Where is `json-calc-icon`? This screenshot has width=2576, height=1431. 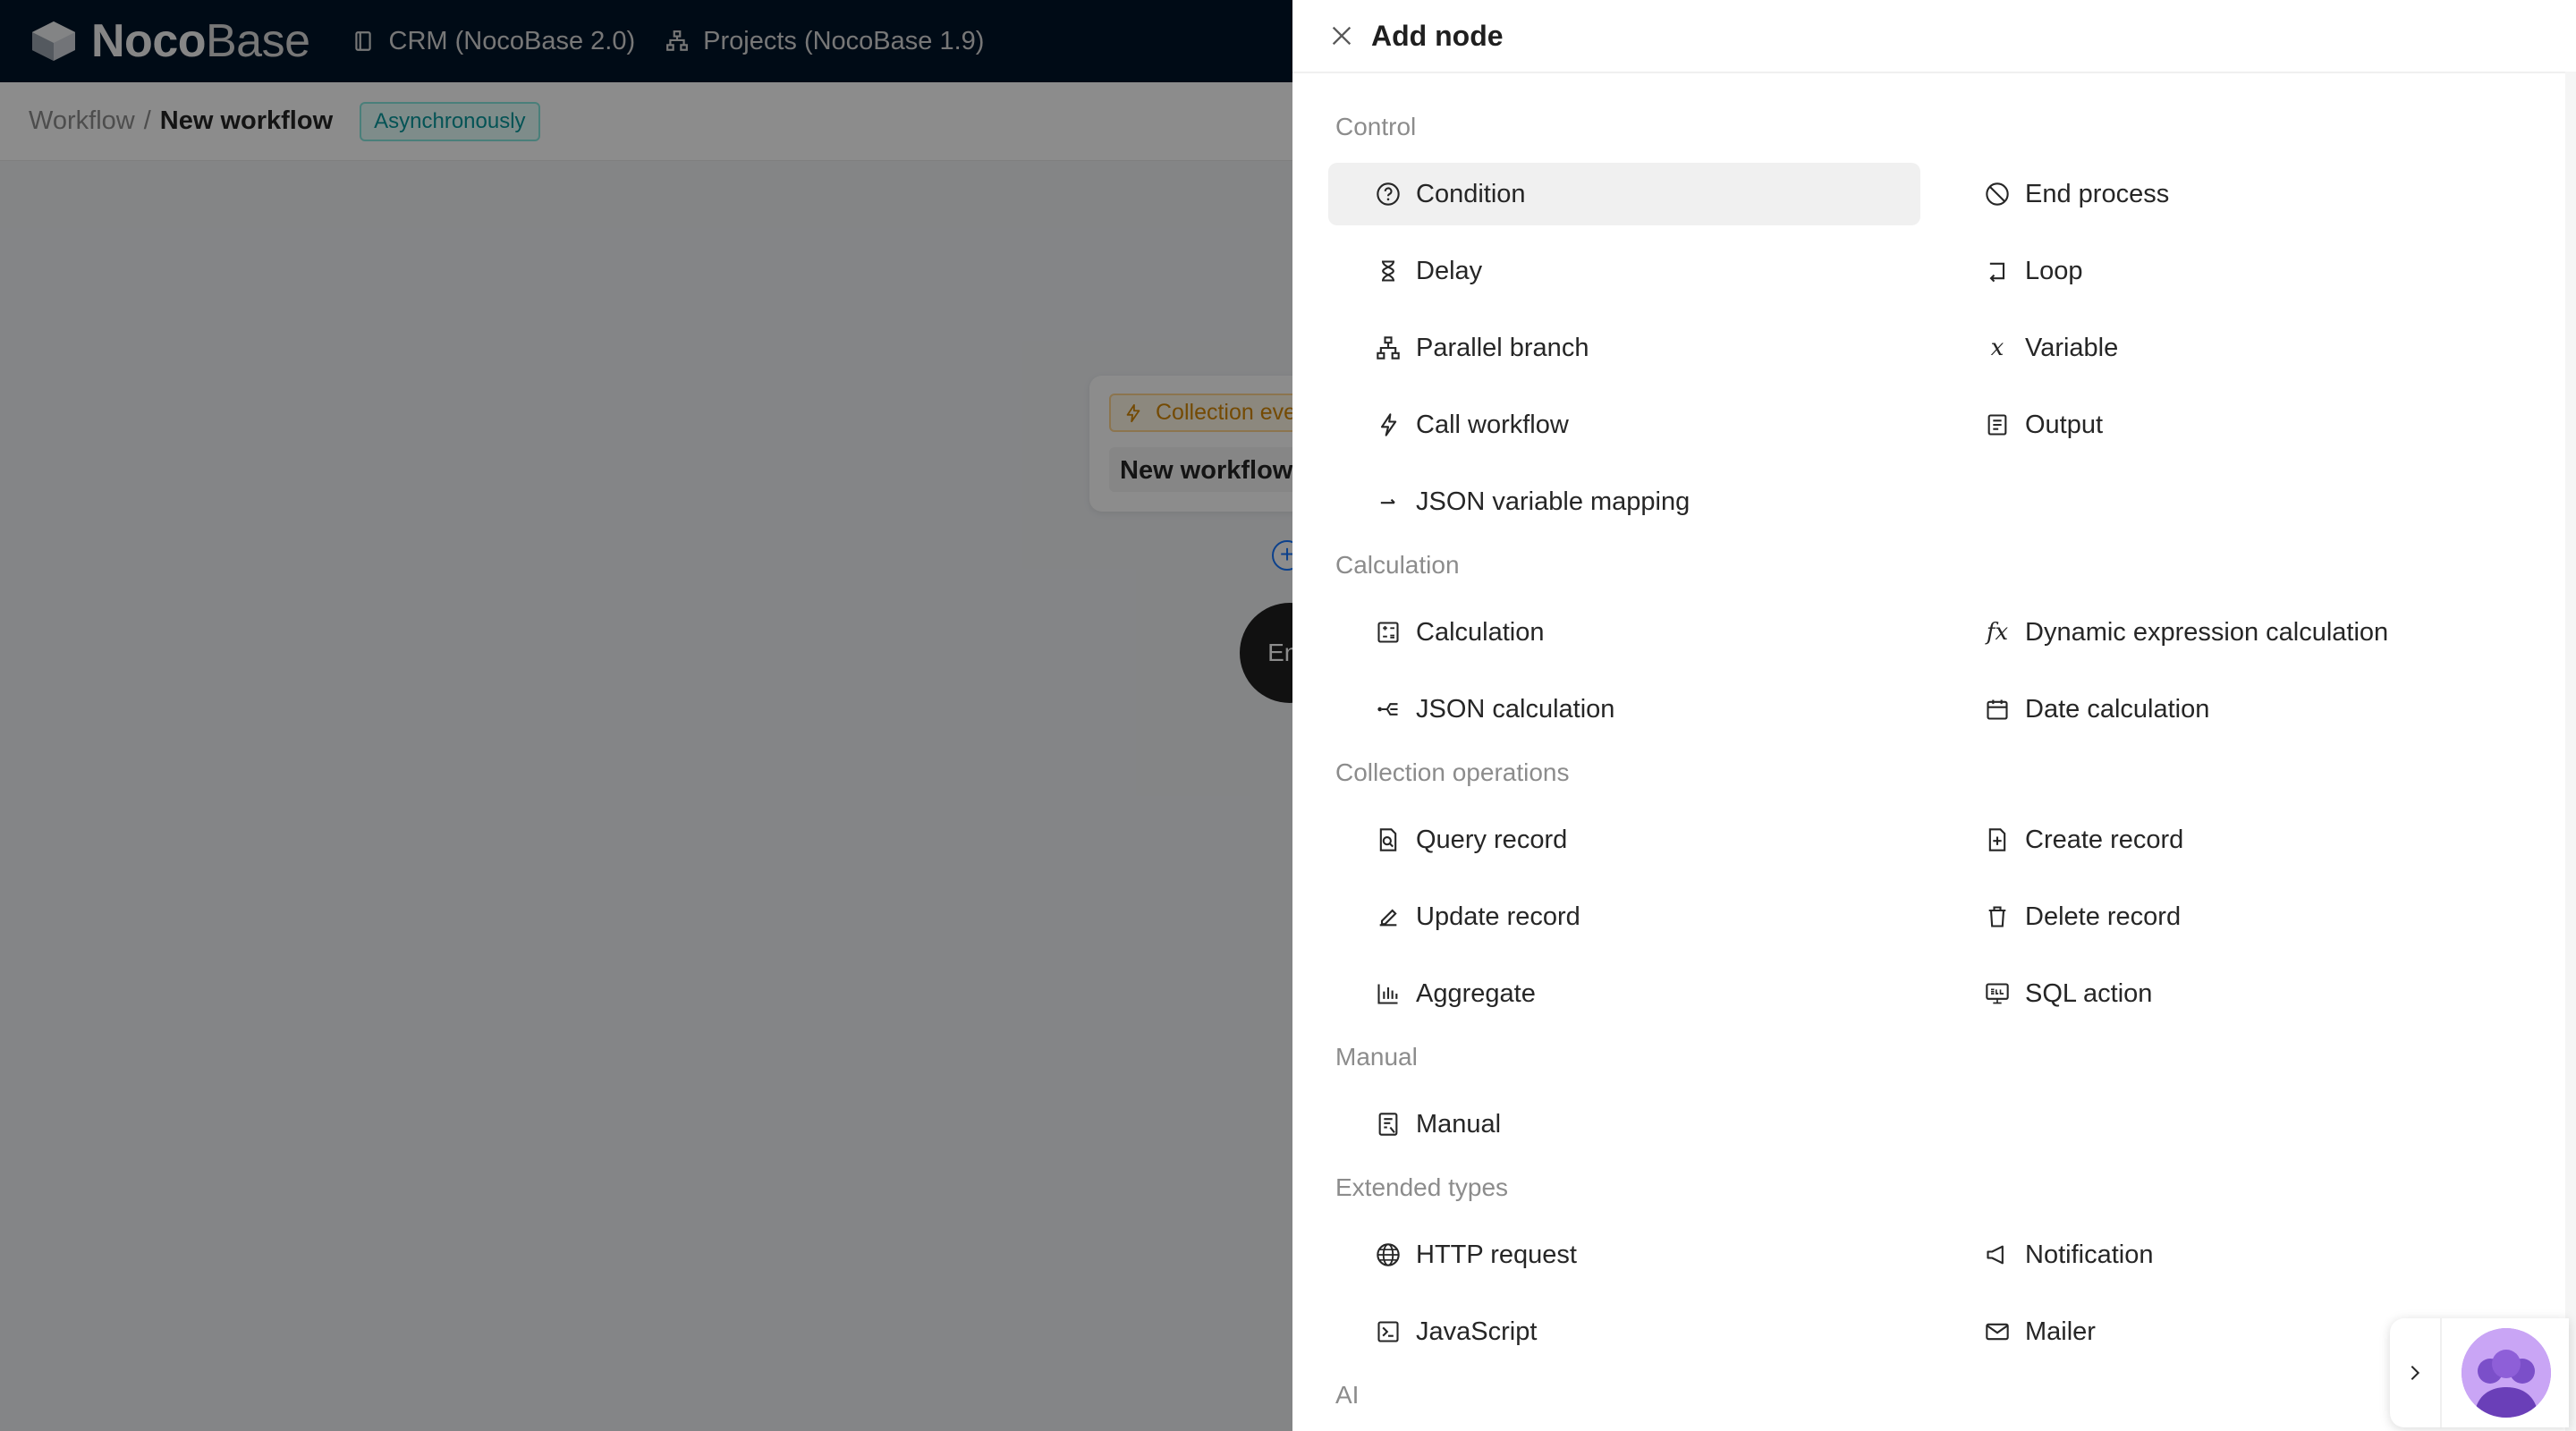
json-calc-icon is located at coordinates (1388, 710).